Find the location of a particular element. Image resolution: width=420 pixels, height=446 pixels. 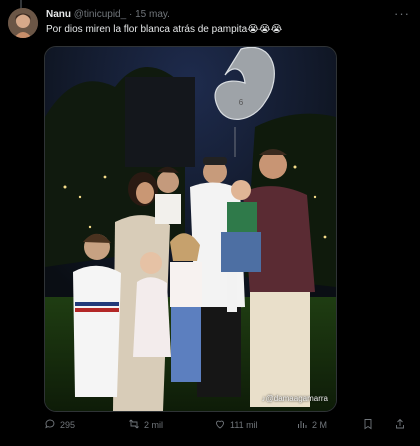

action-bar: 295 2 mil 111 mil 2 M is located at coordinates (229, 426).